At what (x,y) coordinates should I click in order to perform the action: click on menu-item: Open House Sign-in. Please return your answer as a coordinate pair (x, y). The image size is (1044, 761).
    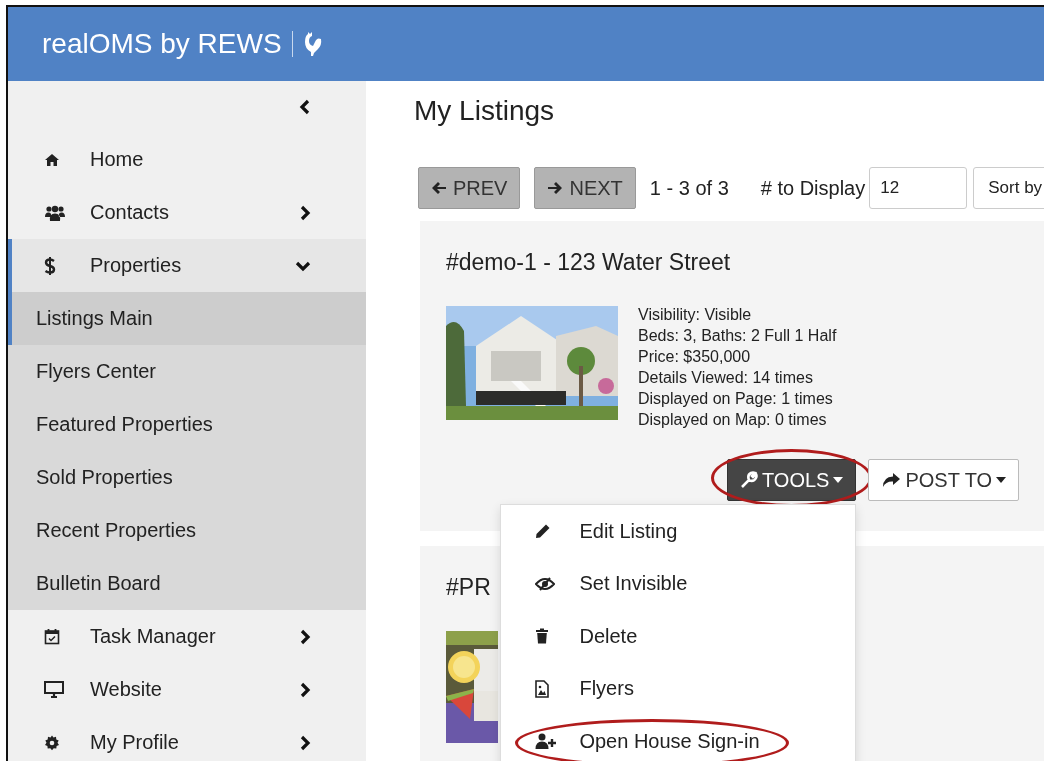
    Looking at the image, I should click on (669, 741).